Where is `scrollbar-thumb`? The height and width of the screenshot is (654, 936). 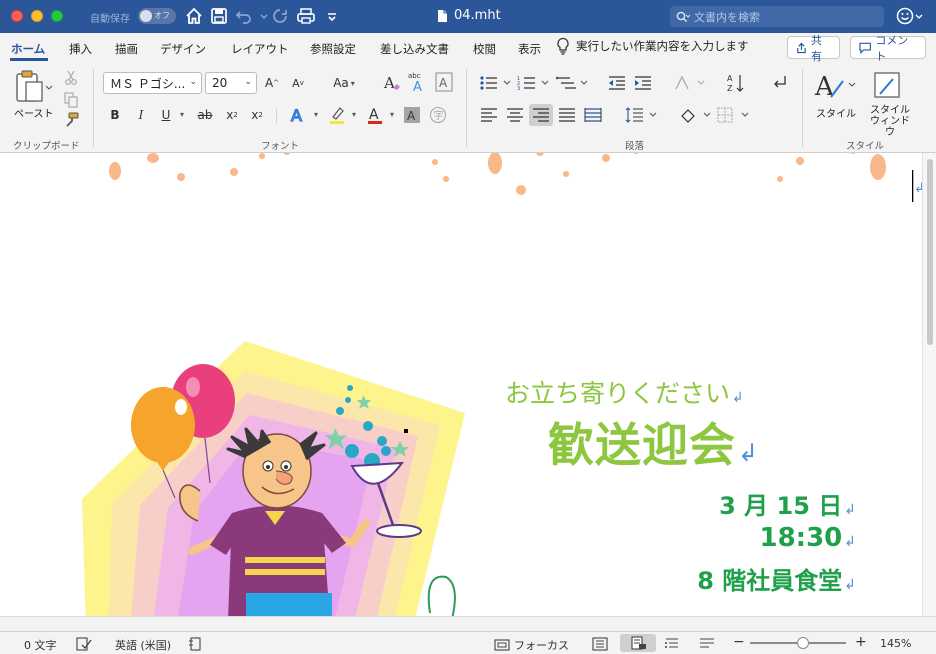 scrollbar-thumb is located at coordinates (930, 252).